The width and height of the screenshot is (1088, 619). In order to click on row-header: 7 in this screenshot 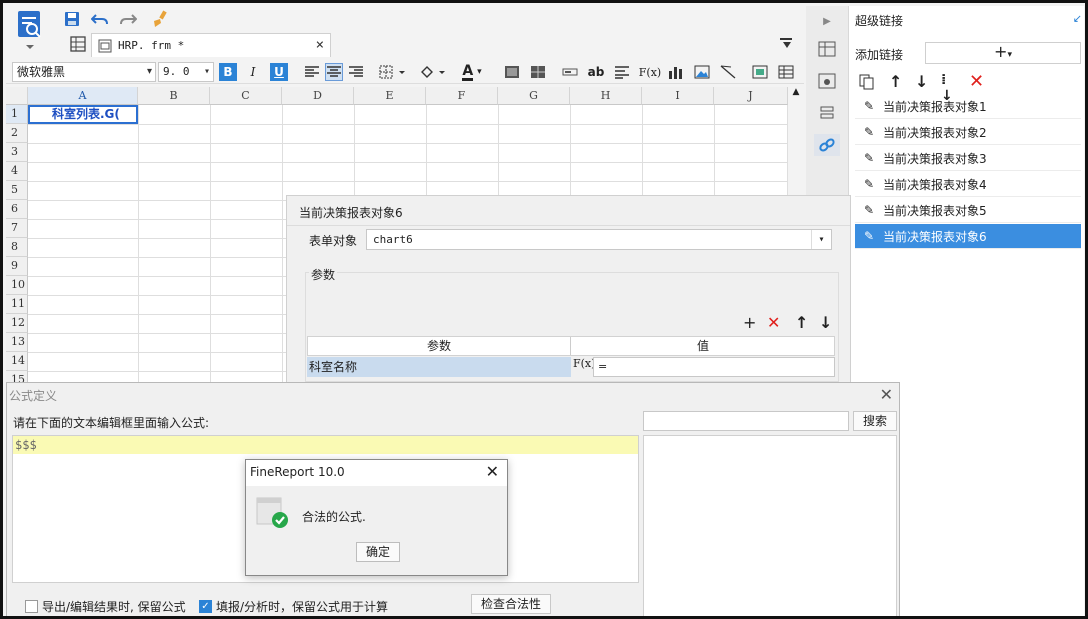, I will do `click(17, 228)`.